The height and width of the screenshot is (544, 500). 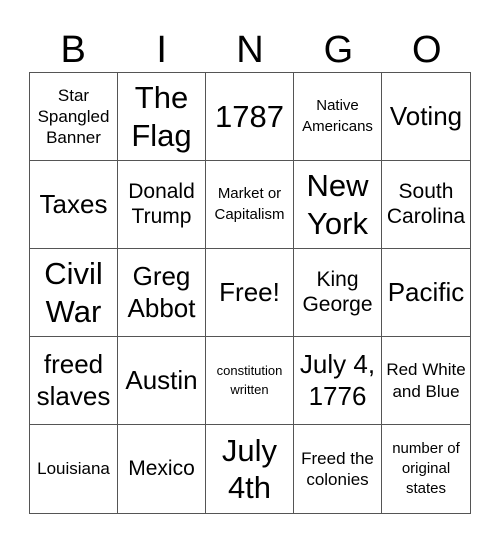 I want to click on cell-text: Louisiana, so click(x=73, y=469).